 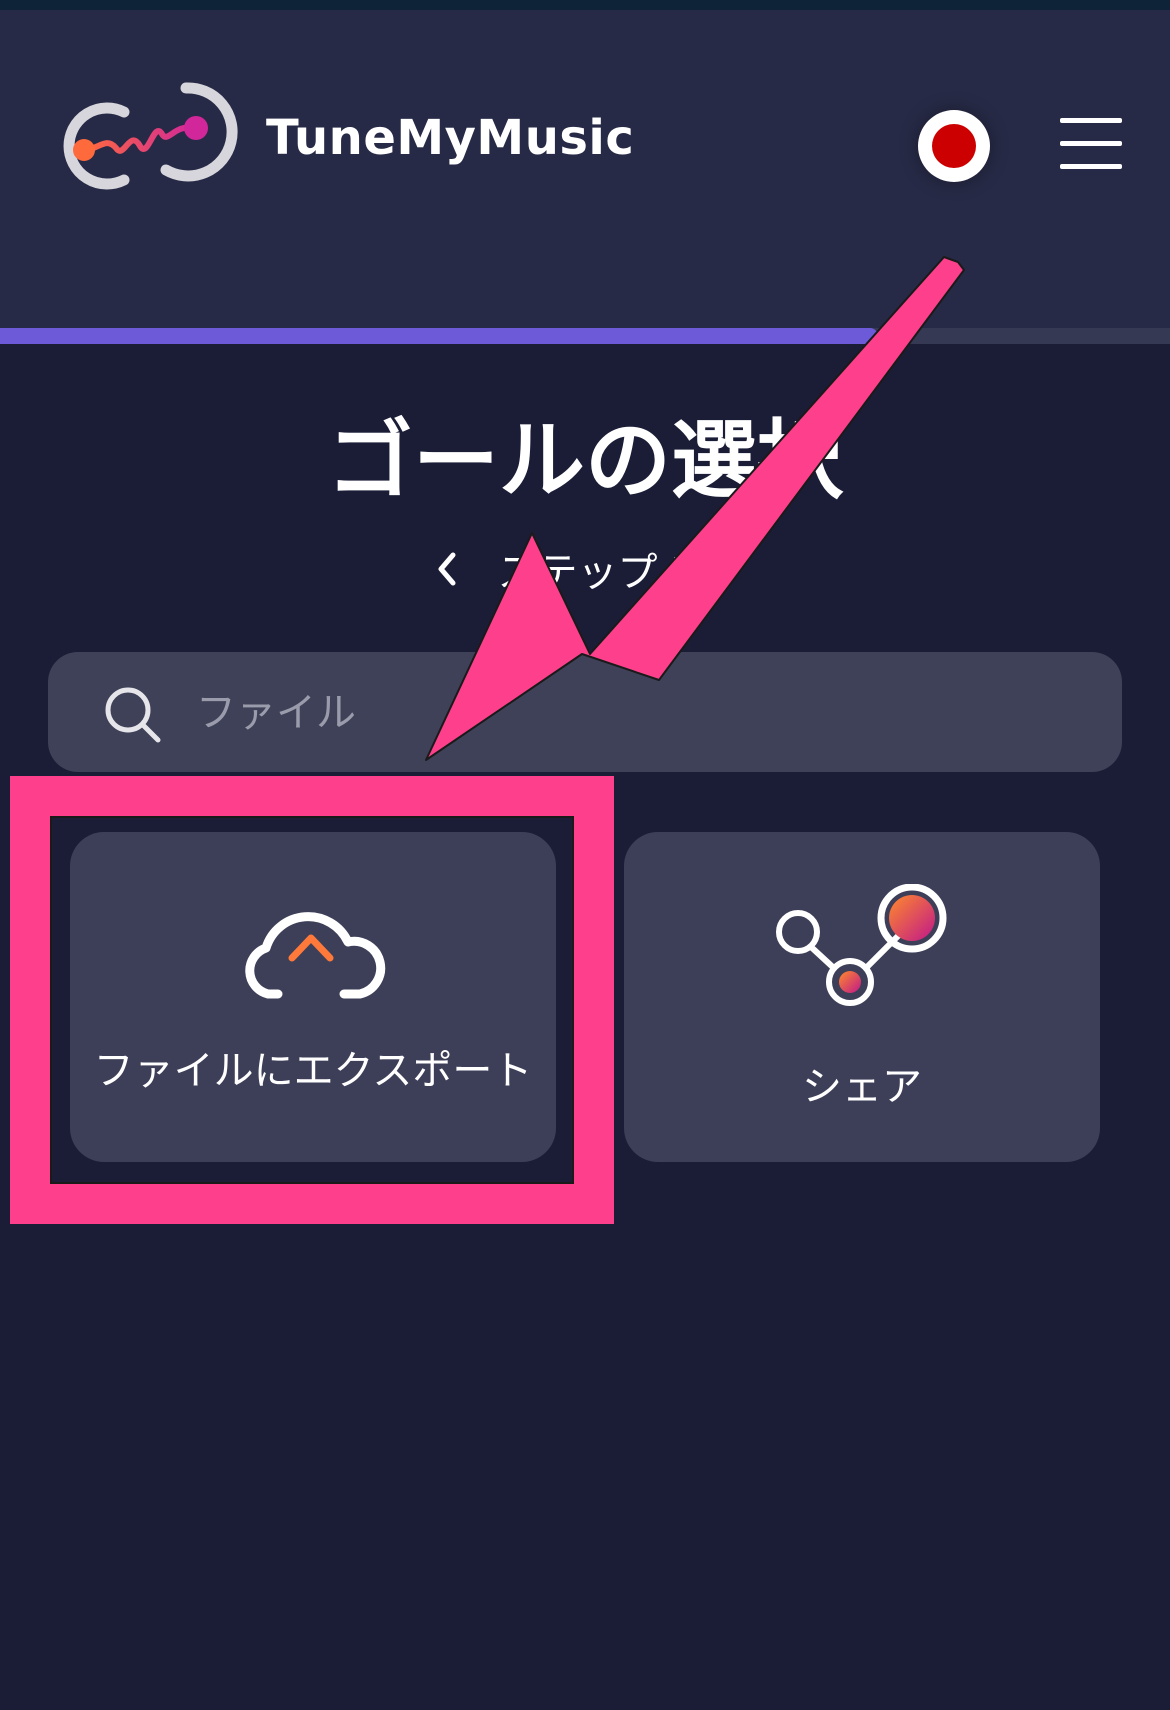 I want to click on flag-red-dot, so click(x=954, y=146).